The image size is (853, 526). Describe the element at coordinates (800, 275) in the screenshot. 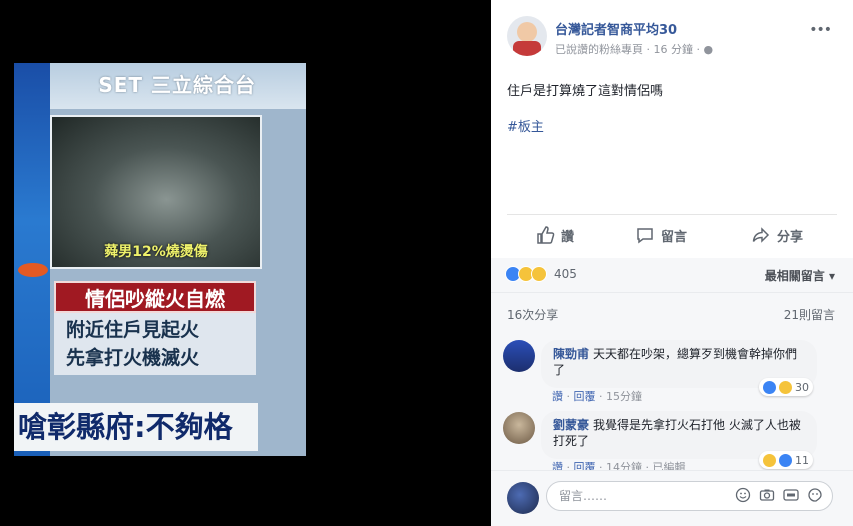

I see `comment-sort-dropdown: 最相關留言 ▾` at that location.